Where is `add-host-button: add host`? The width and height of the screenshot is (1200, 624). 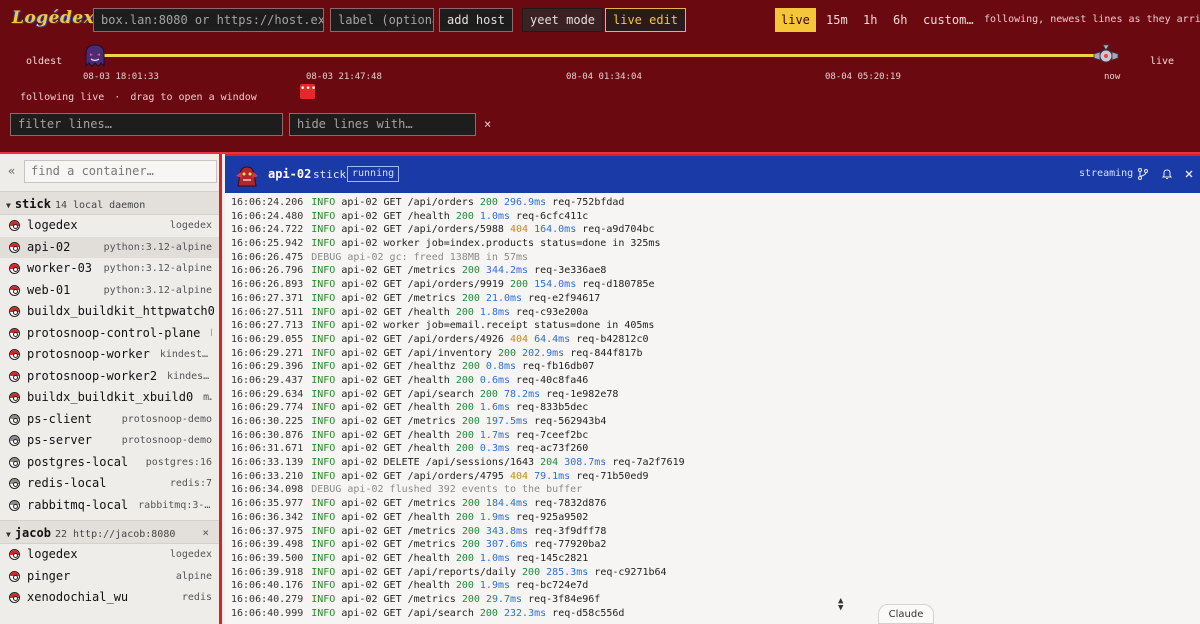
add-host-button: add host is located at coordinates (476, 20).